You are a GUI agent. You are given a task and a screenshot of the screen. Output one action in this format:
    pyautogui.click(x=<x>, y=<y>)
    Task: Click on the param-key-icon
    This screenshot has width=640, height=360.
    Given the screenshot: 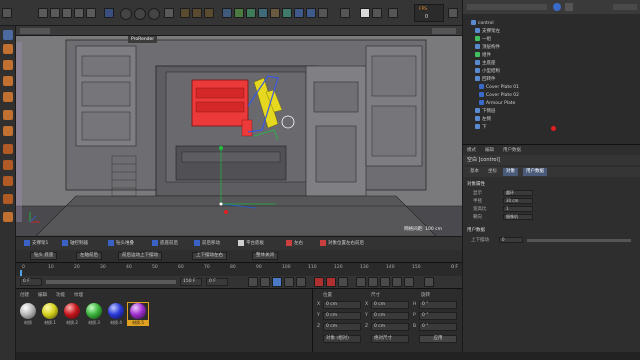 What is the action you would take?
    pyautogui.click(x=397, y=282)
    